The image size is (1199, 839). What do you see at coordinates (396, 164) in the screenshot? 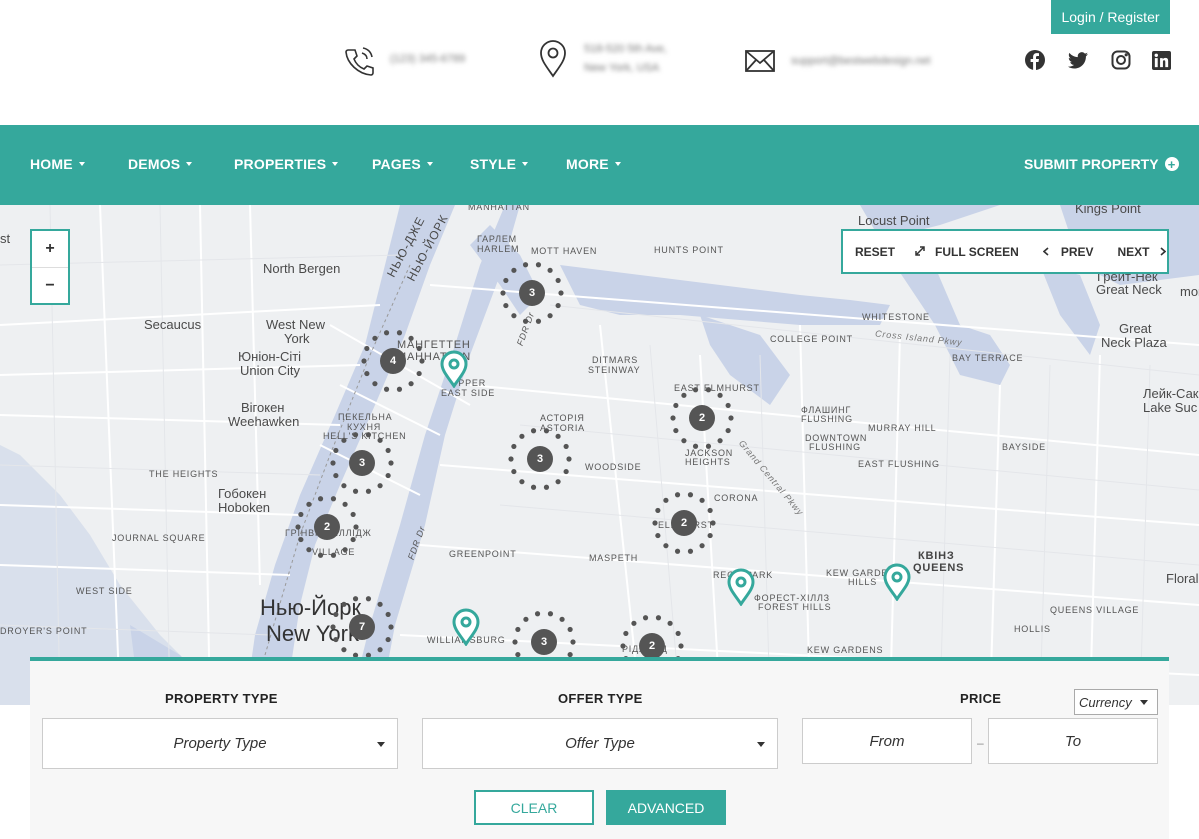
I see `nav-item-label: PAGES` at bounding box center [396, 164].